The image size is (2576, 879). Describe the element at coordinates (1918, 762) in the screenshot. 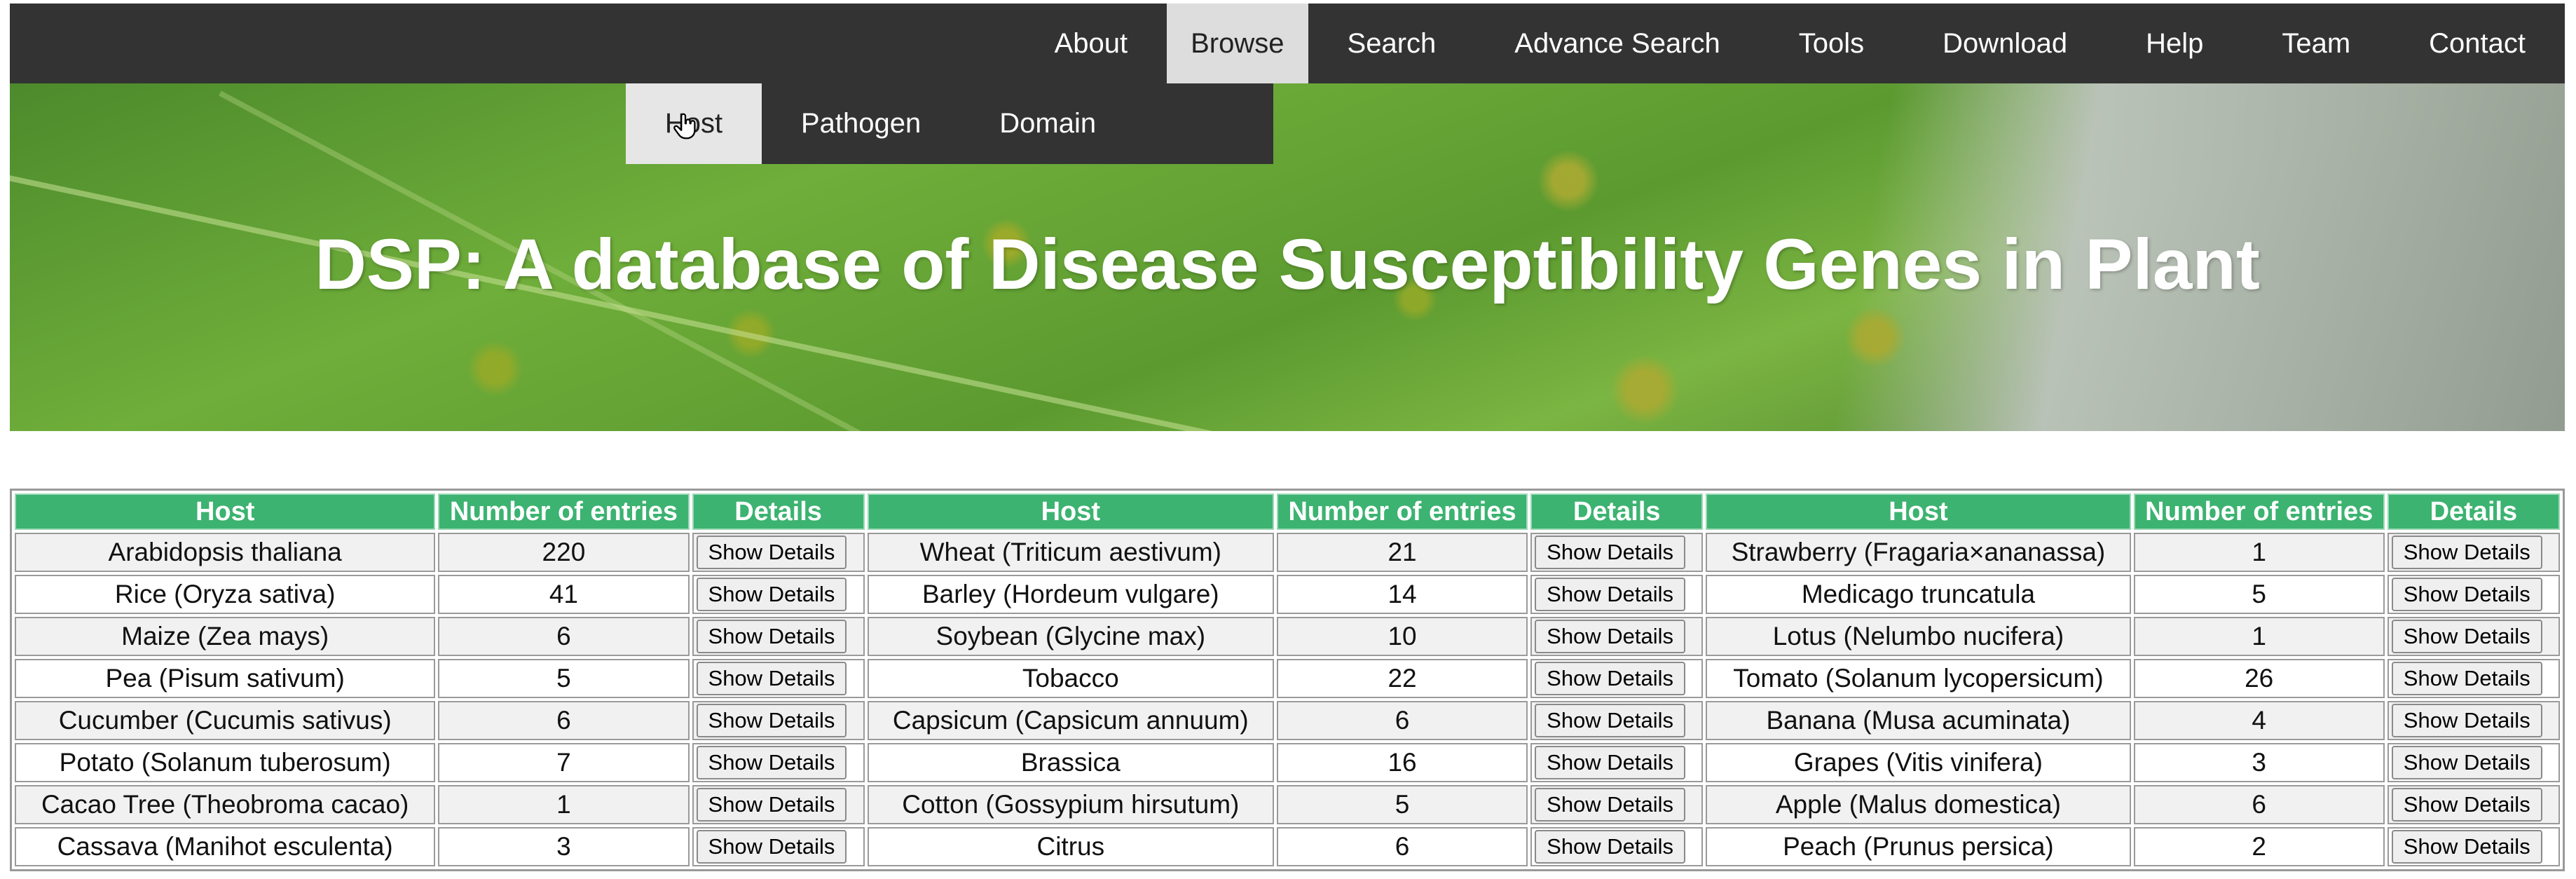

I see `host-name-cell: Grapes (Vitis vinifera)` at that location.